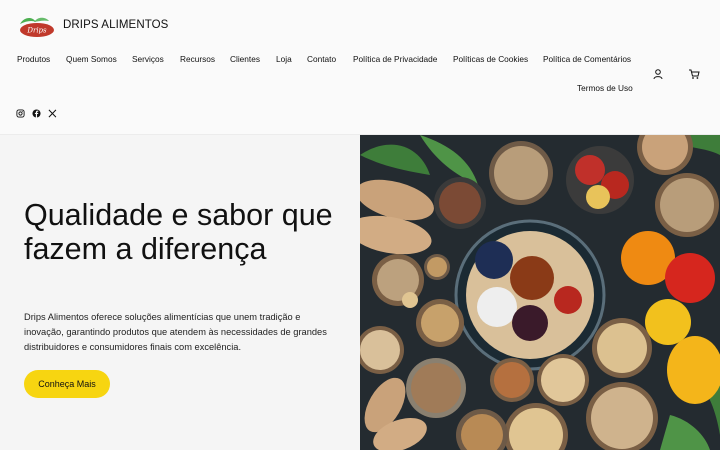 This screenshot has height=450, width=720. I want to click on nav-item-cookies: Políticas de Cookies, so click(490, 59).